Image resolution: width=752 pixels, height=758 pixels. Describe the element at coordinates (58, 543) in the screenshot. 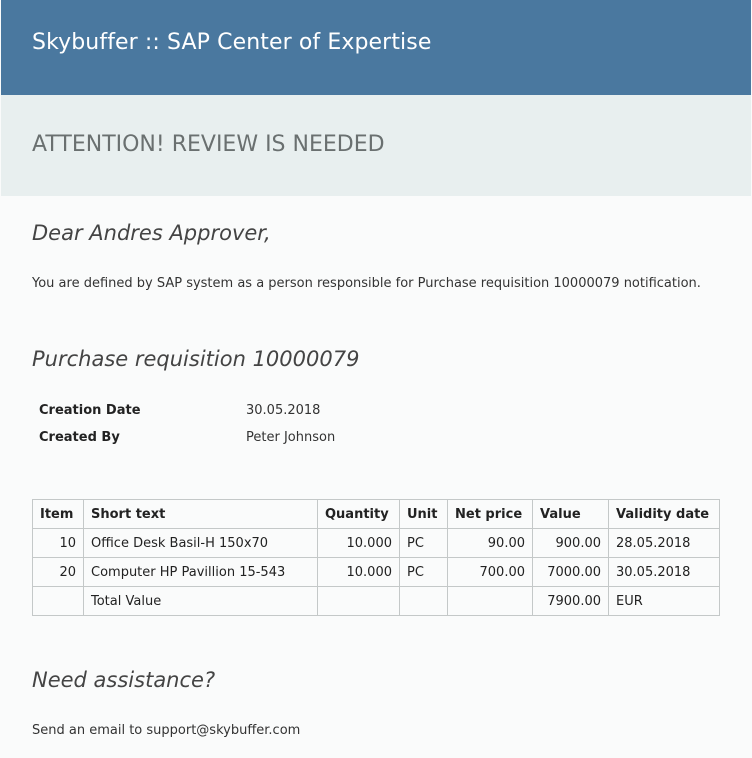

I see `cell-item: 10` at that location.